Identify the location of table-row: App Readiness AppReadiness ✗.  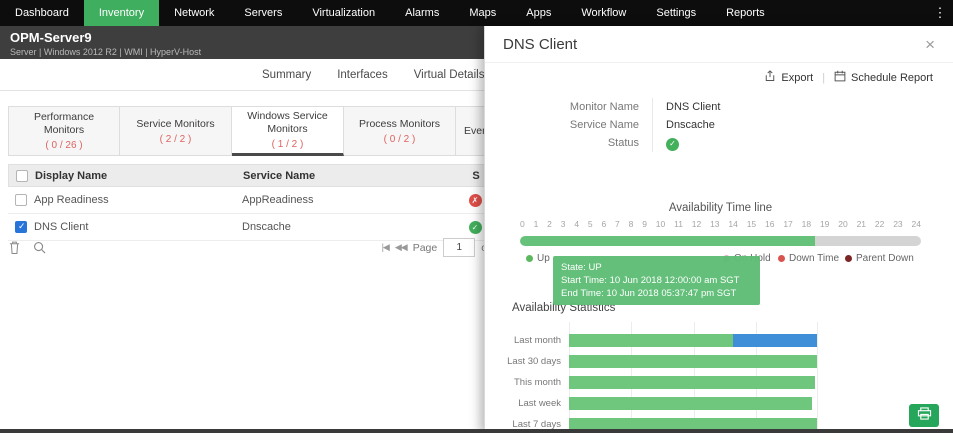
(249, 200).